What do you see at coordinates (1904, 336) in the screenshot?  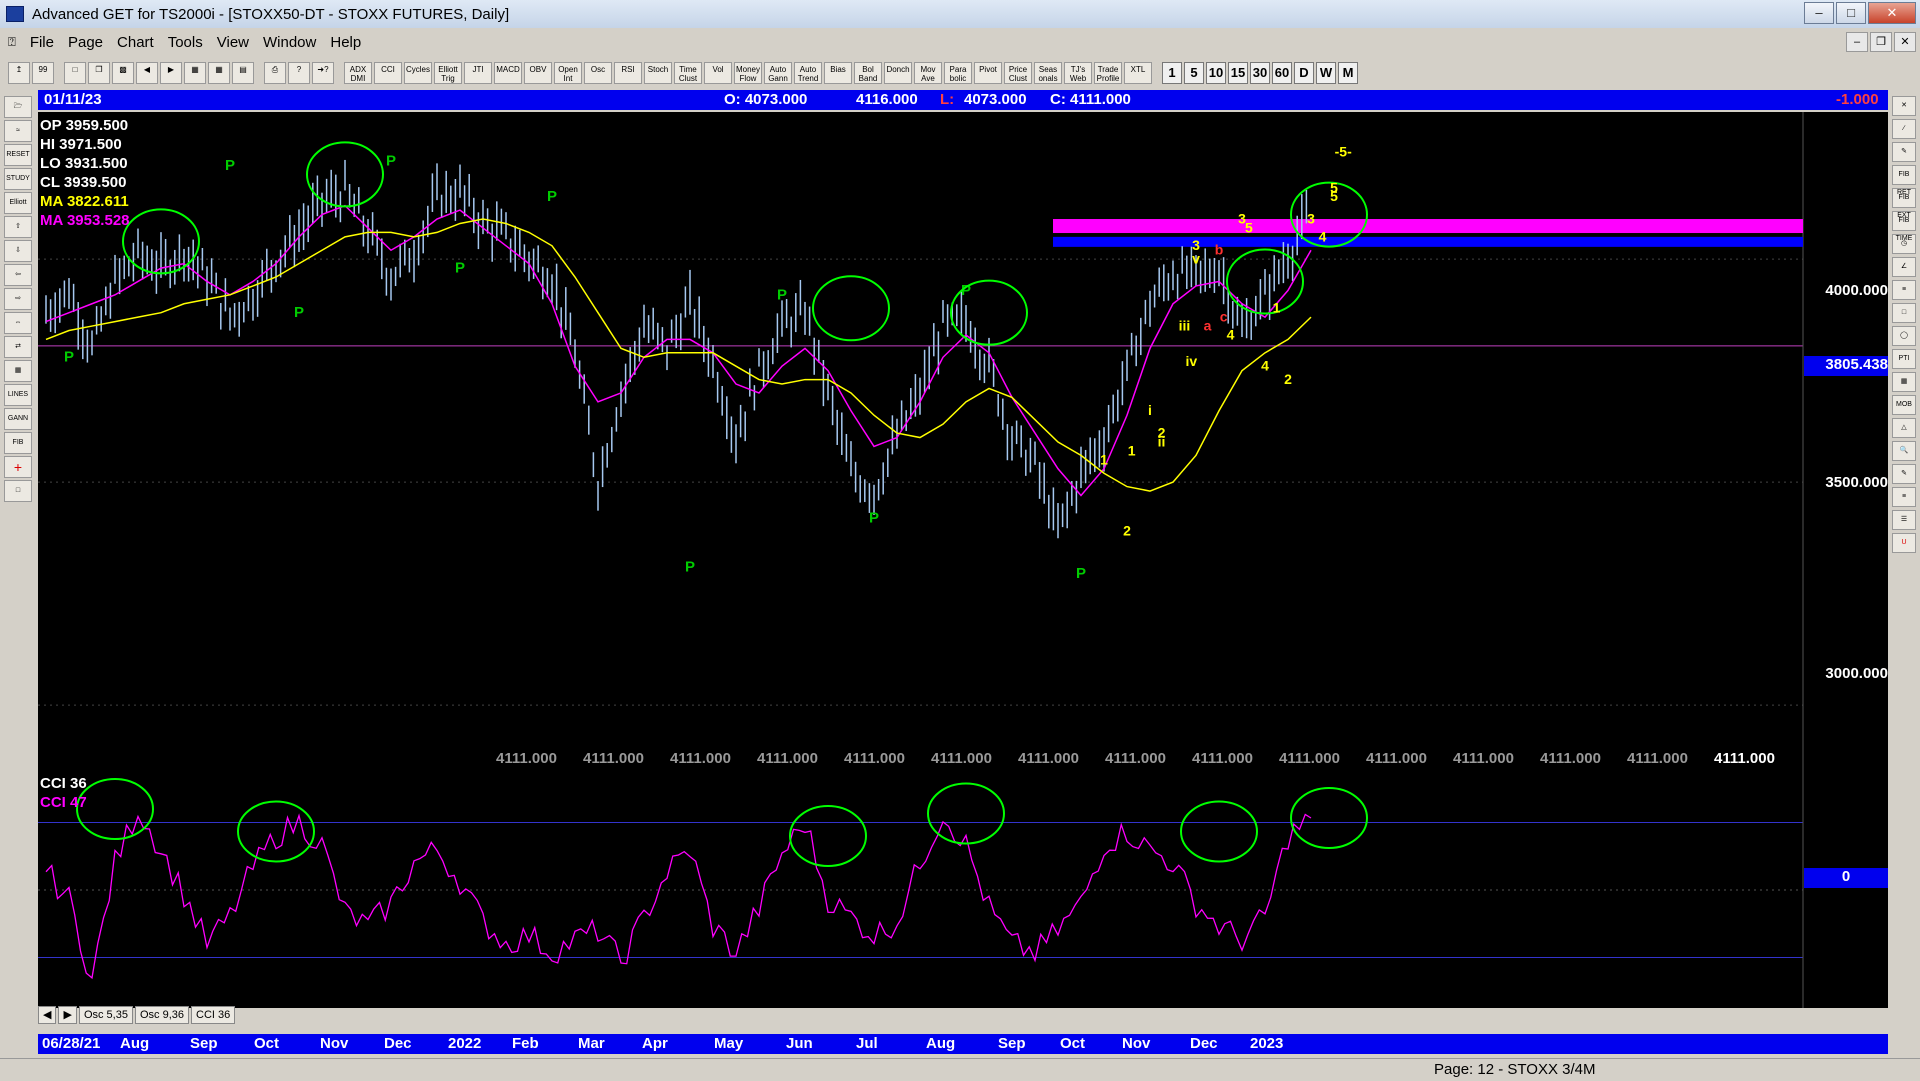 I see `ellipse-icon: ◯` at bounding box center [1904, 336].